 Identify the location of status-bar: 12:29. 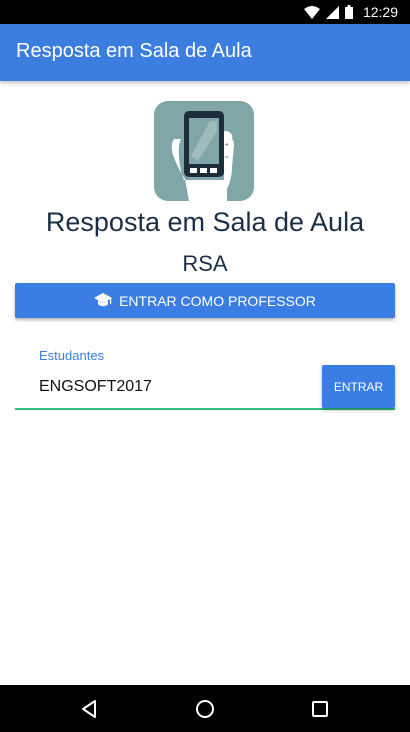
(205, 12).